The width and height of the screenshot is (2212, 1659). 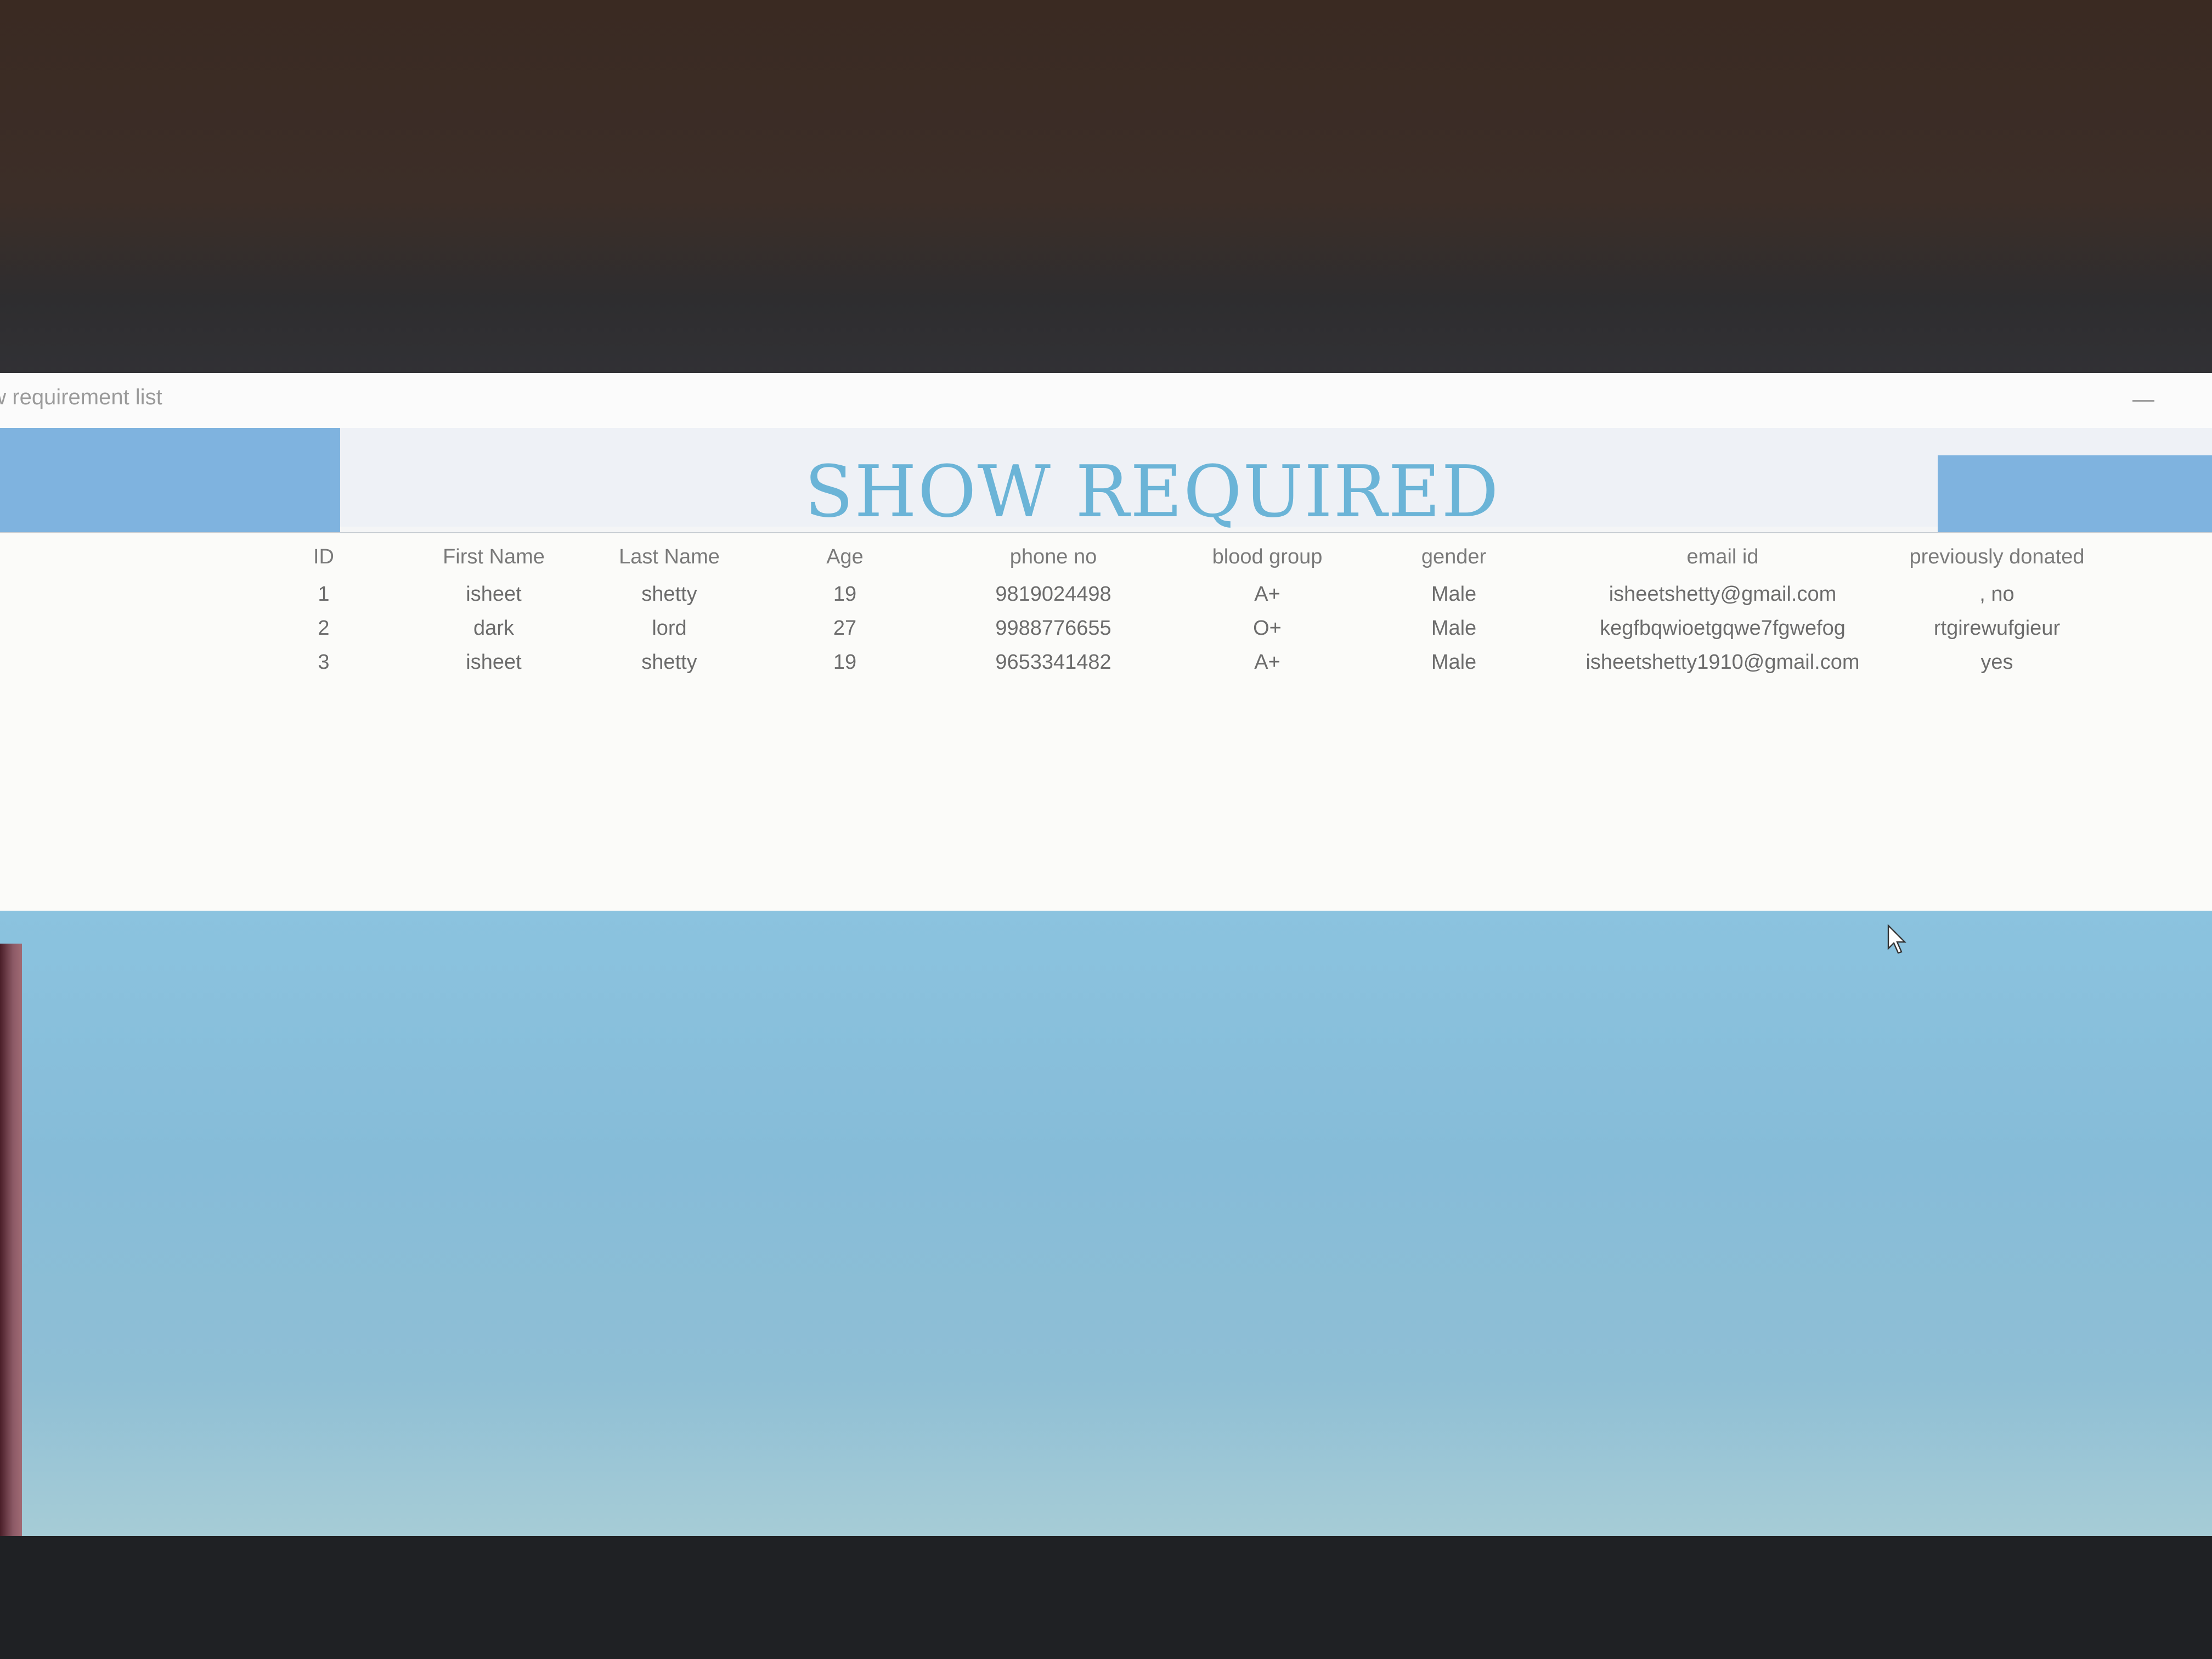 What do you see at coordinates (1053, 663) in the screenshot?
I see `cell-phone: 9653341482` at bounding box center [1053, 663].